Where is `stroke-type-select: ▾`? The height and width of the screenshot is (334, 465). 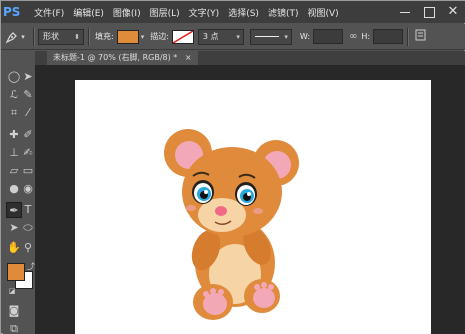 stroke-type-select: ▾ is located at coordinates (270, 36).